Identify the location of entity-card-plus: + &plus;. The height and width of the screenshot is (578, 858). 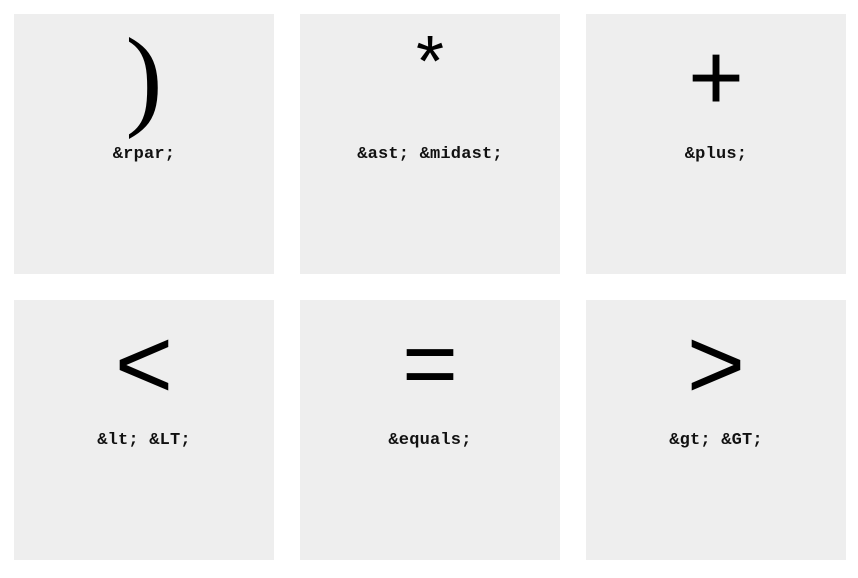
(716, 144).